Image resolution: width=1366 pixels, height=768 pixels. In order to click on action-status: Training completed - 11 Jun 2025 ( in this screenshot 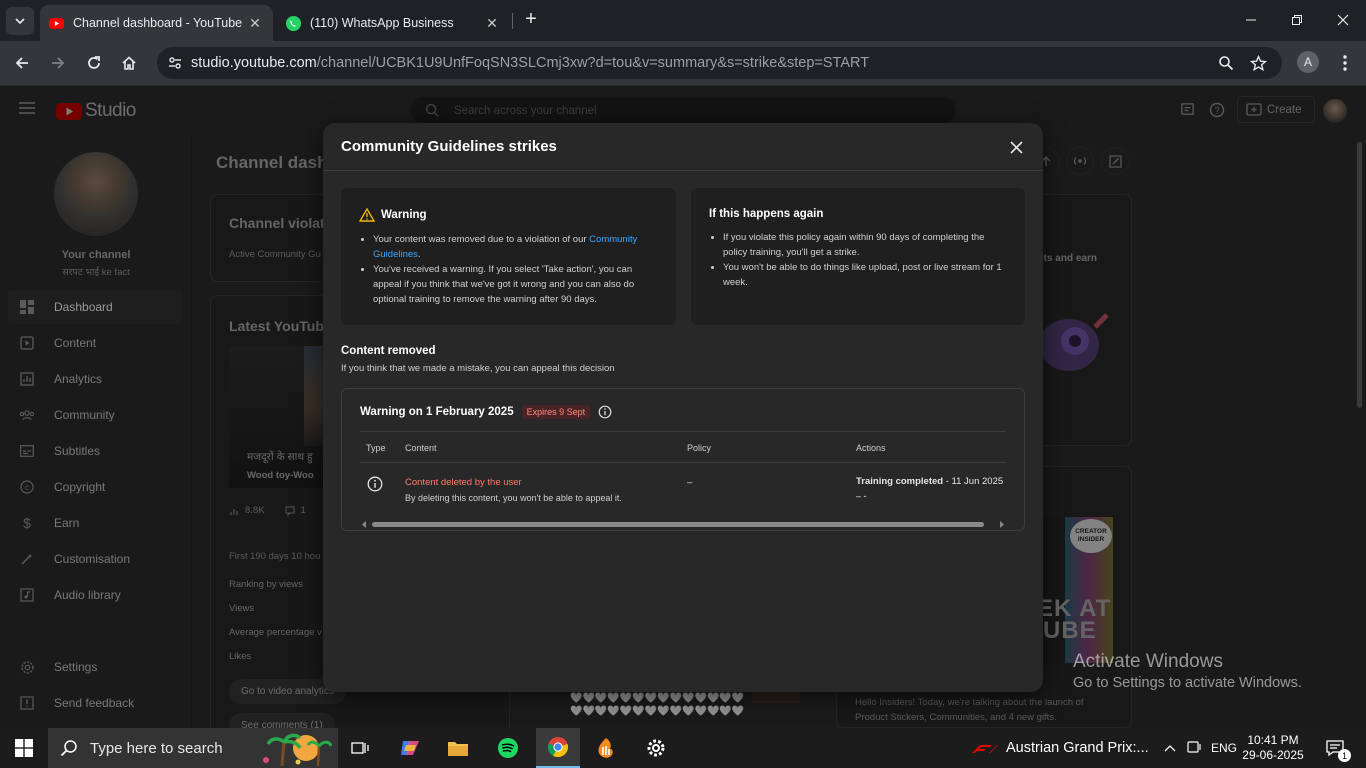, I will do `click(931, 481)`.